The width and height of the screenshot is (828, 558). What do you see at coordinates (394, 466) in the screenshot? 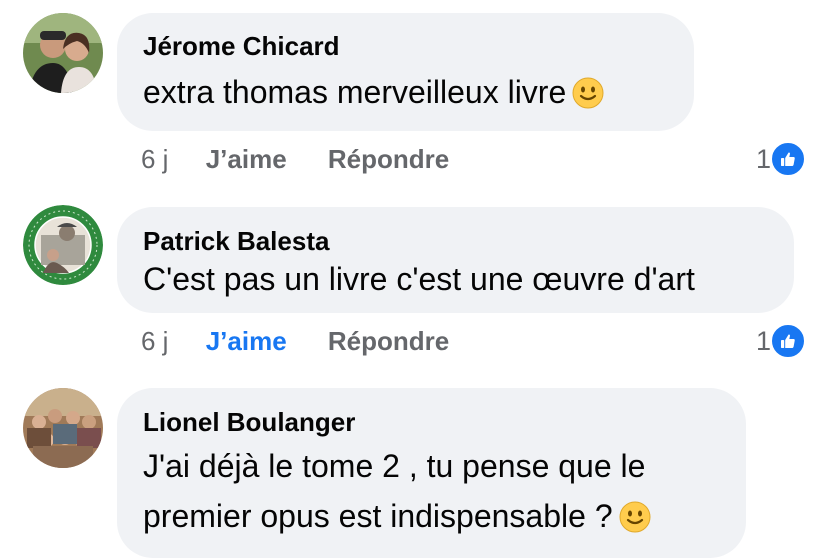
I see `comment-text-line: J'ai déjà le tome 2 , tu pense que le` at bounding box center [394, 466].